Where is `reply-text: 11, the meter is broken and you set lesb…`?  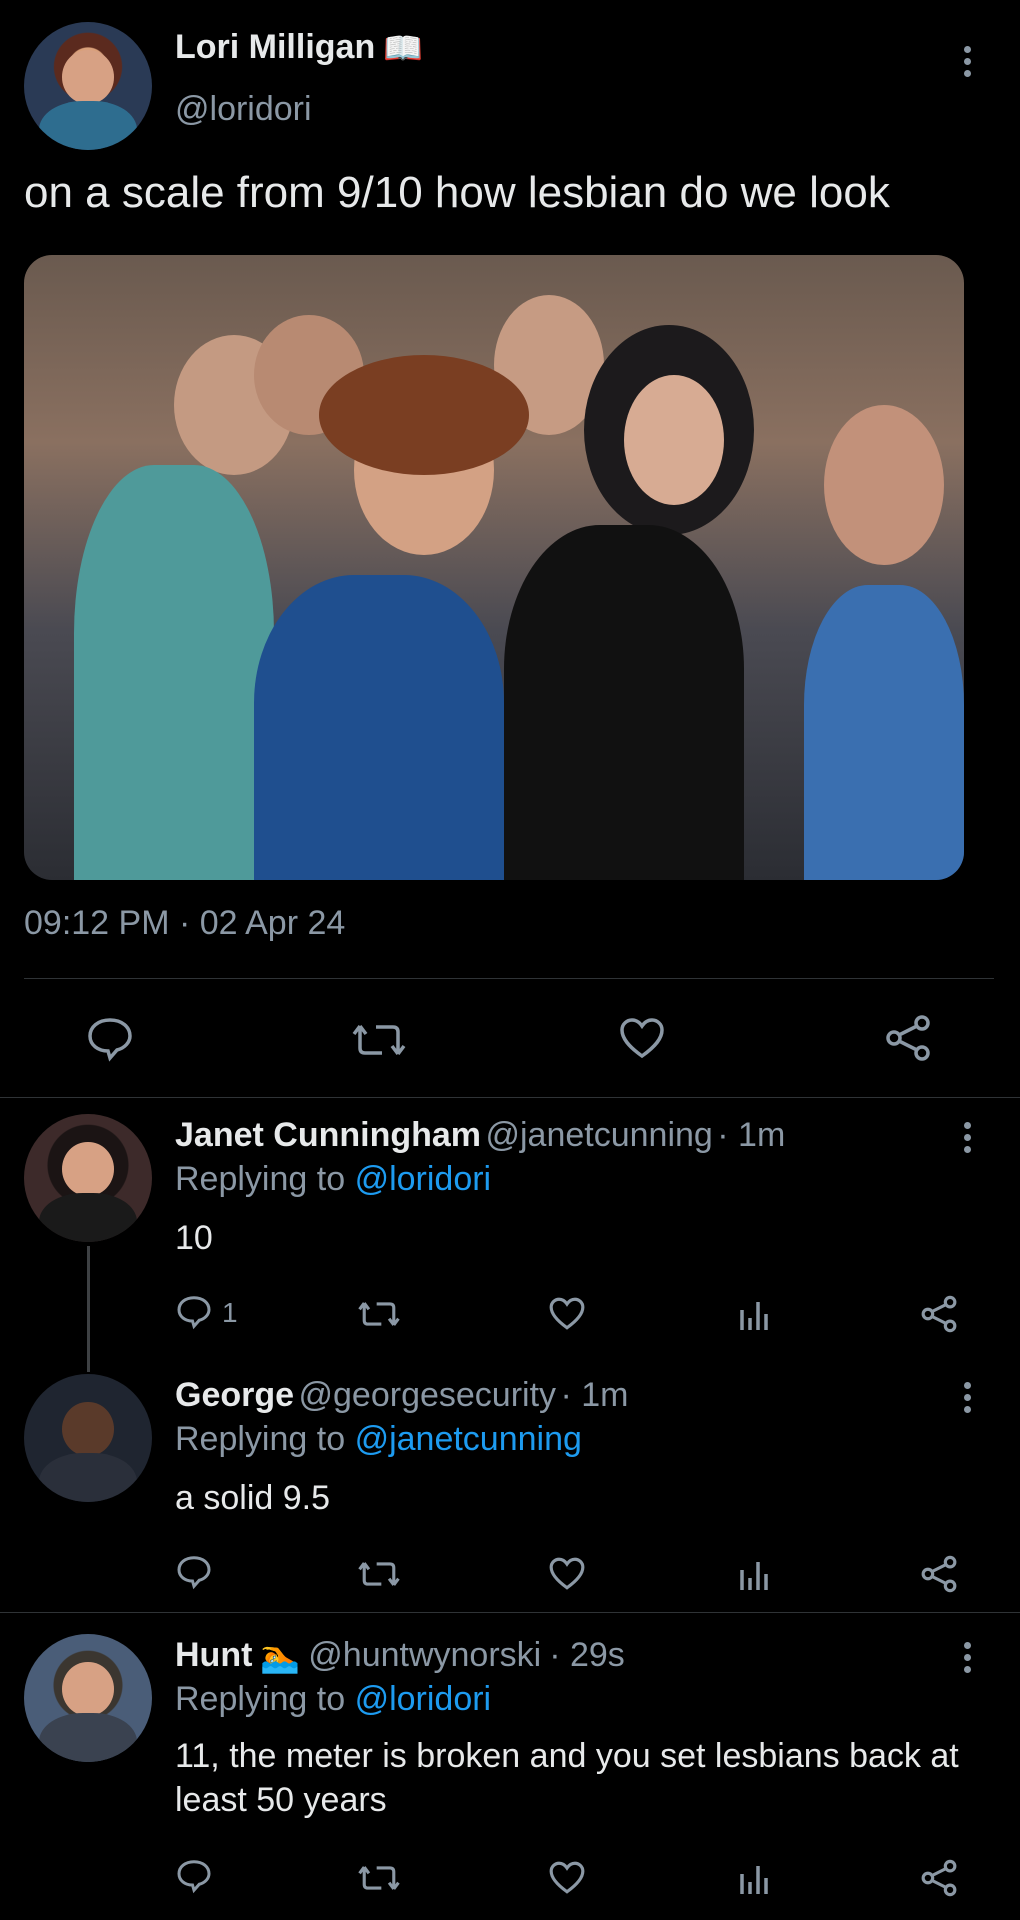 reply-text: 11, the meter is broken and you set lesb… is located at coordinates (567, 1778).